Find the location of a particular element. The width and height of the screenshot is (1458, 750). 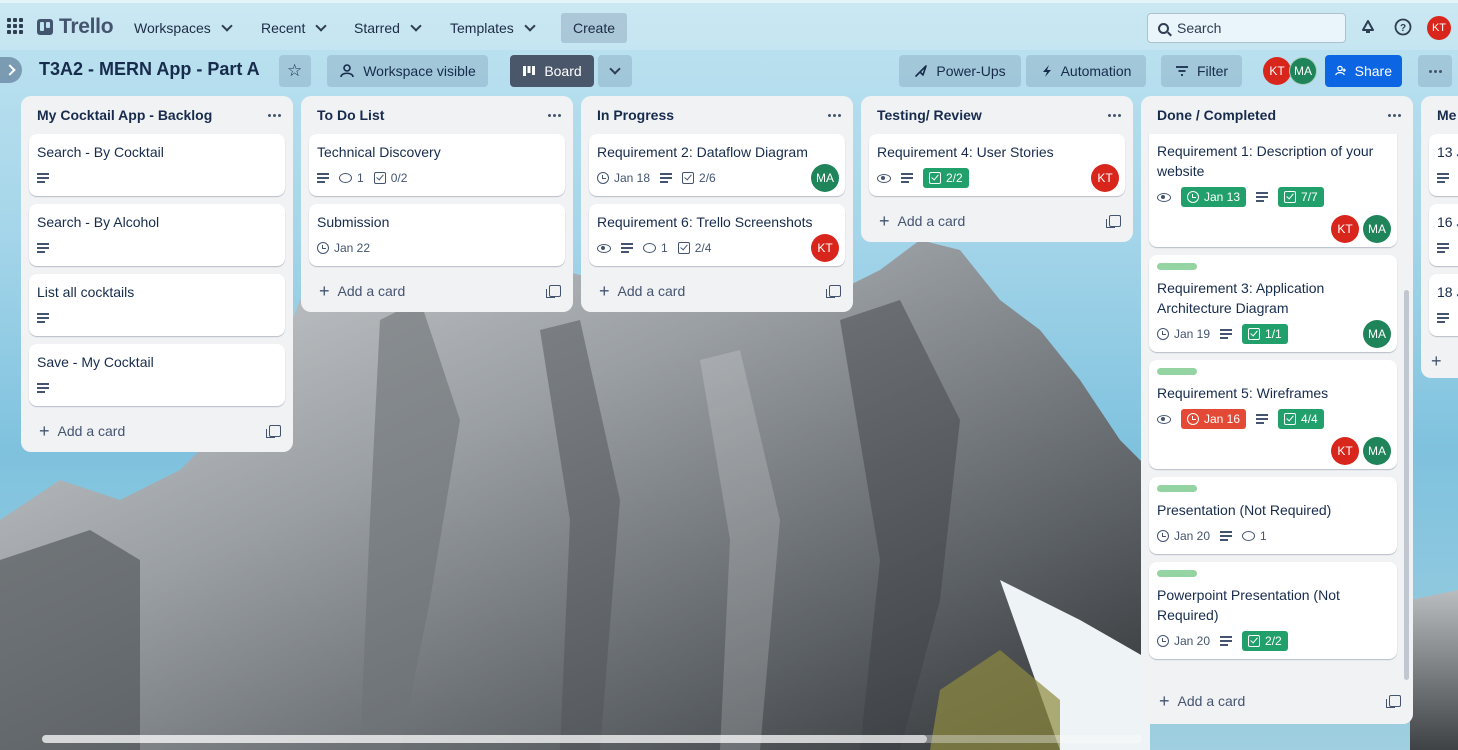

checklist-badge: 2/4 is located at coordinates (694, 248).